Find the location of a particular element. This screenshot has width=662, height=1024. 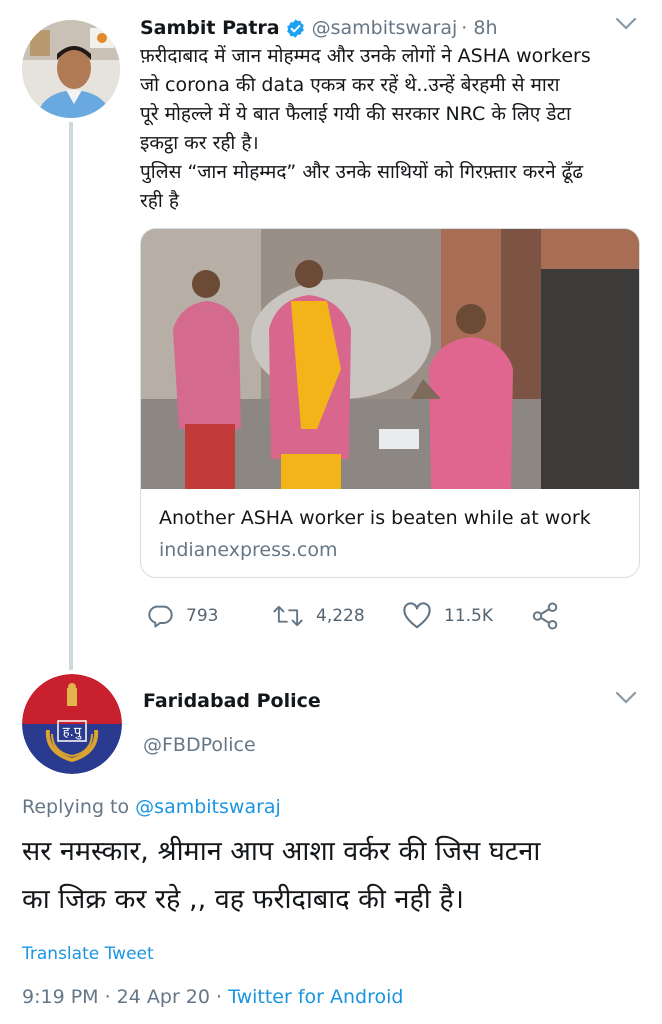

like-count: 11.5K is located at coordinates (468, 616).